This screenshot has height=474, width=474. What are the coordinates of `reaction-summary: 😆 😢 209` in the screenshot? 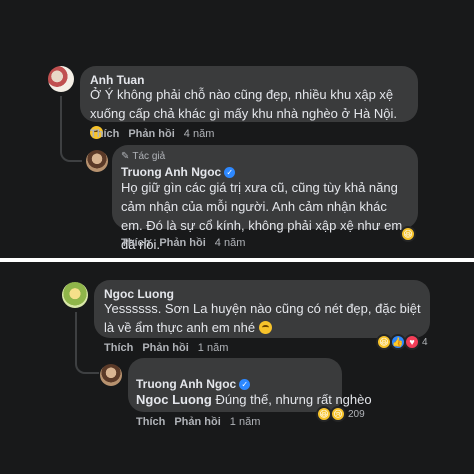 It's located at (340, 414).